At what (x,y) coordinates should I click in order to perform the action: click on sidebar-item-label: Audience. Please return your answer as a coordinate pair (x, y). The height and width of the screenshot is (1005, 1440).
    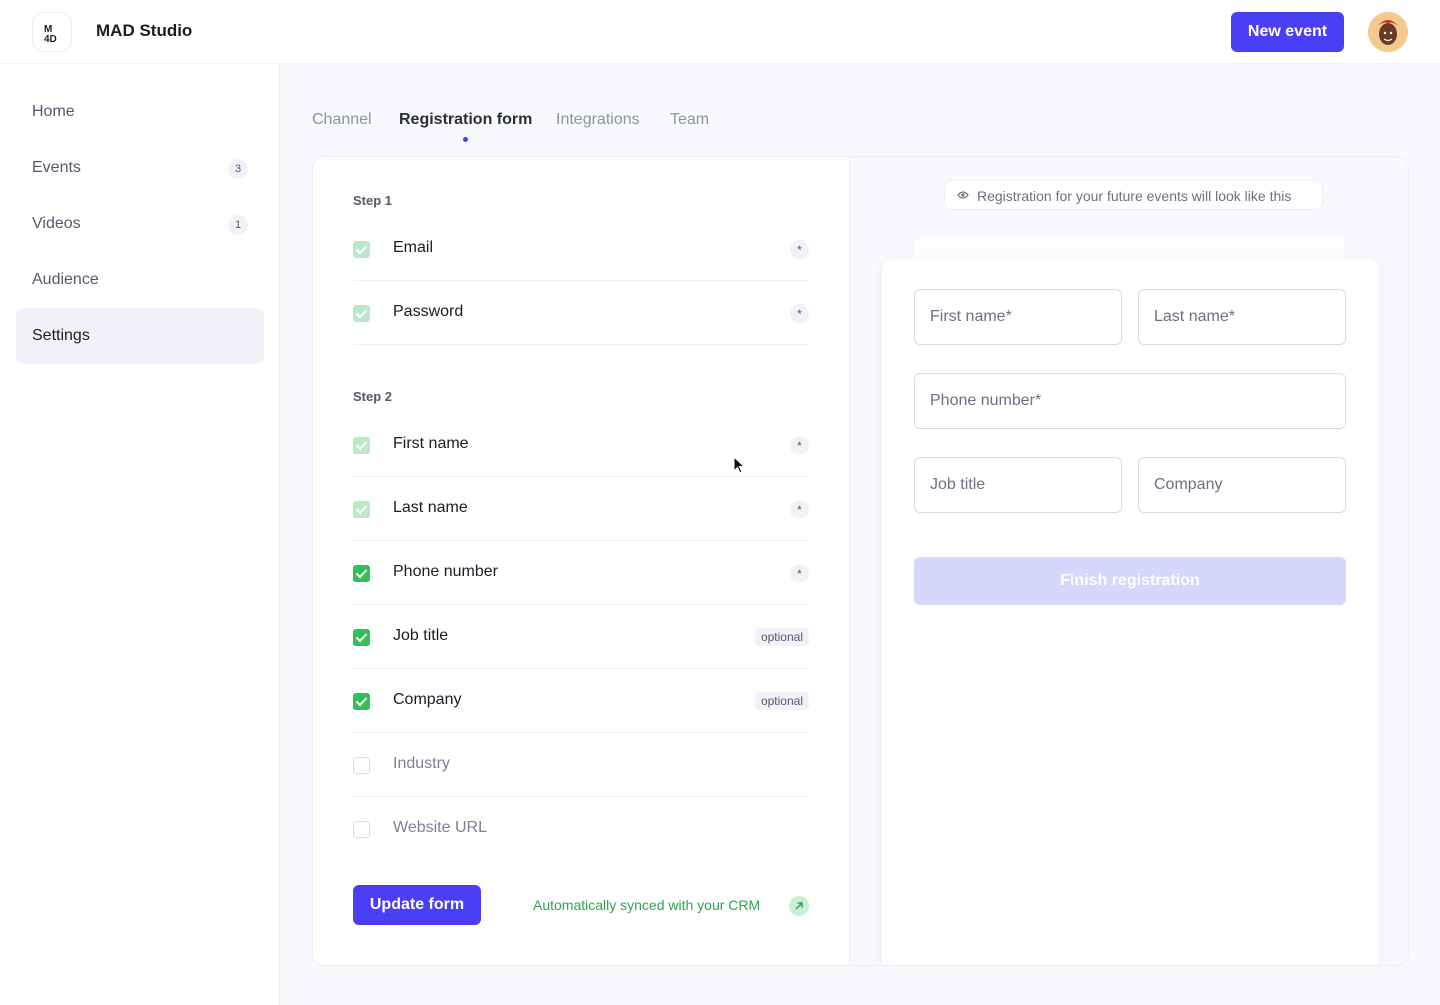
    Looking at the image, I should click on (65, 279).